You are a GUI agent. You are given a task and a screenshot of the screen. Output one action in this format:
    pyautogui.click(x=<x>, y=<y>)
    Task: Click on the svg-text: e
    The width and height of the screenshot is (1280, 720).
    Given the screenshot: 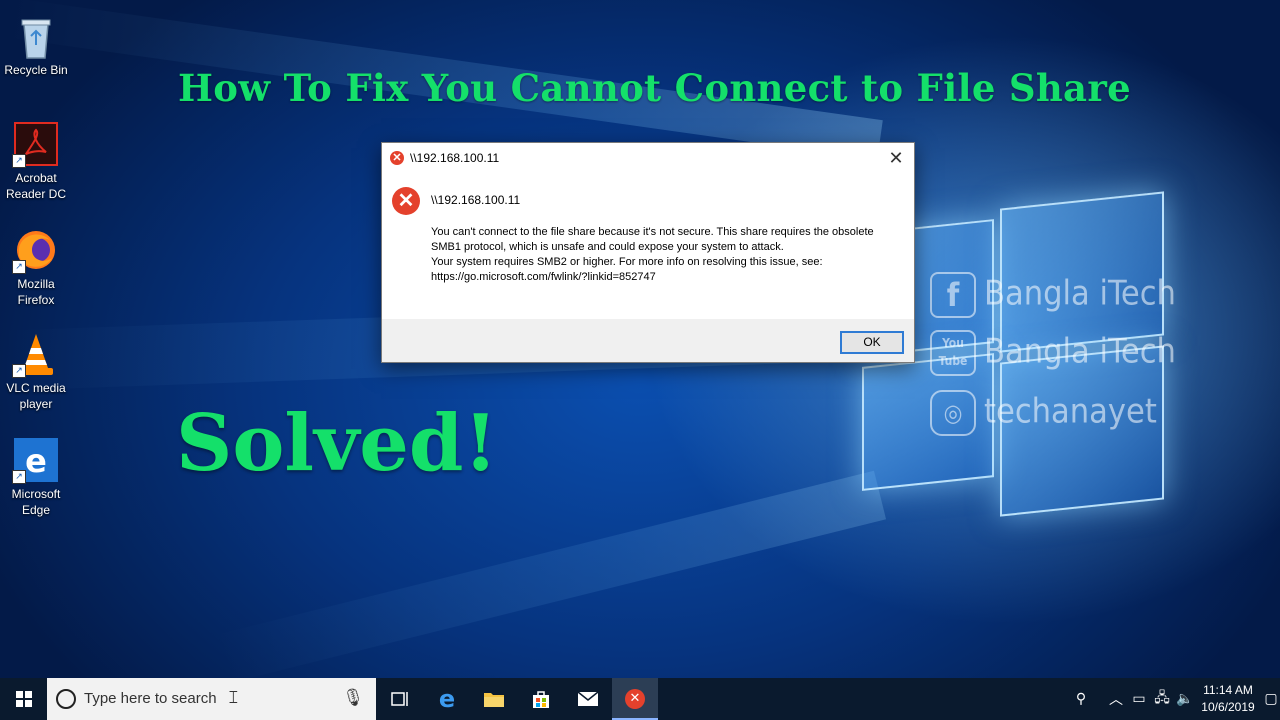 What is the action you would take?
    pyautogui.click(x=36, y=461)
    